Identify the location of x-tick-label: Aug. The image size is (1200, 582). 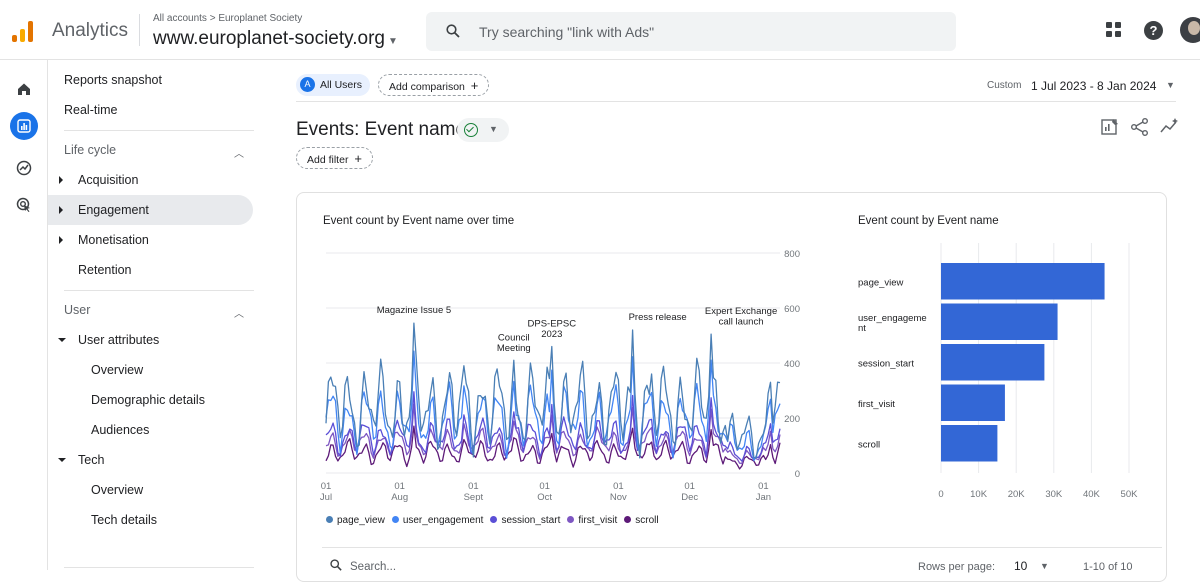
(399, 497).